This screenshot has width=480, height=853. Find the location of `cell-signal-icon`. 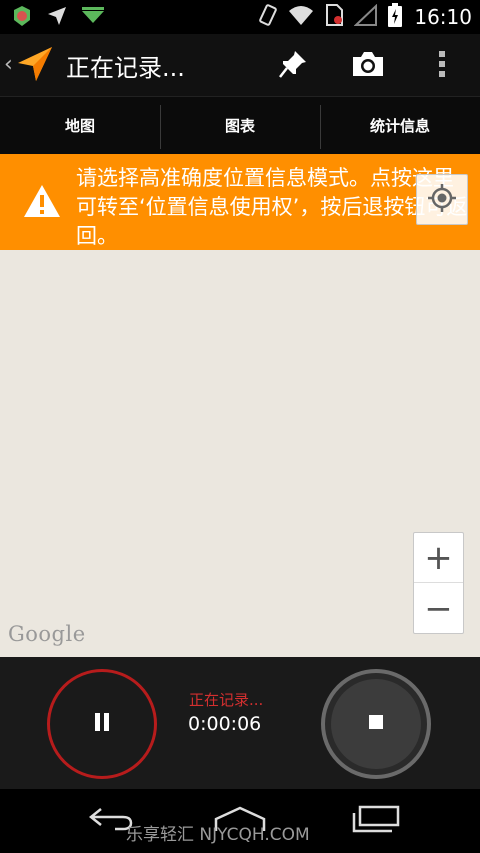

cell-signal-icon is located at coordinates (365, 16).